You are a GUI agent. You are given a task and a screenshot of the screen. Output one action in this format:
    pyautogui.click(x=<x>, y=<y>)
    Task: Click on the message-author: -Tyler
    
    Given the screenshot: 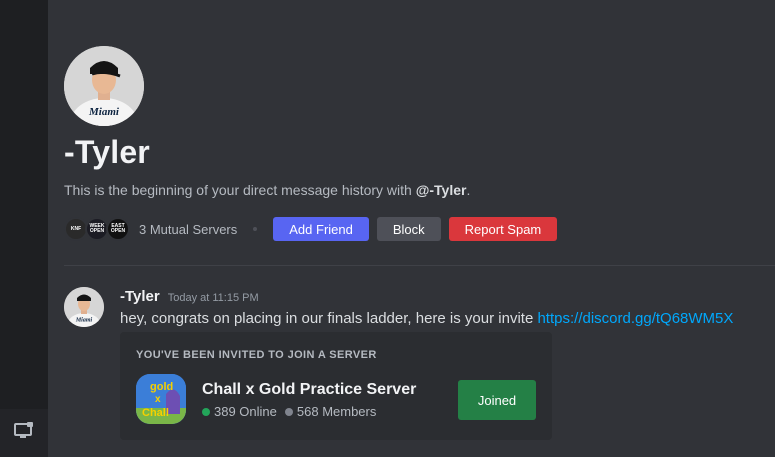 What is the action you would take?
    pyautogui.click(x=140, y=296)
    